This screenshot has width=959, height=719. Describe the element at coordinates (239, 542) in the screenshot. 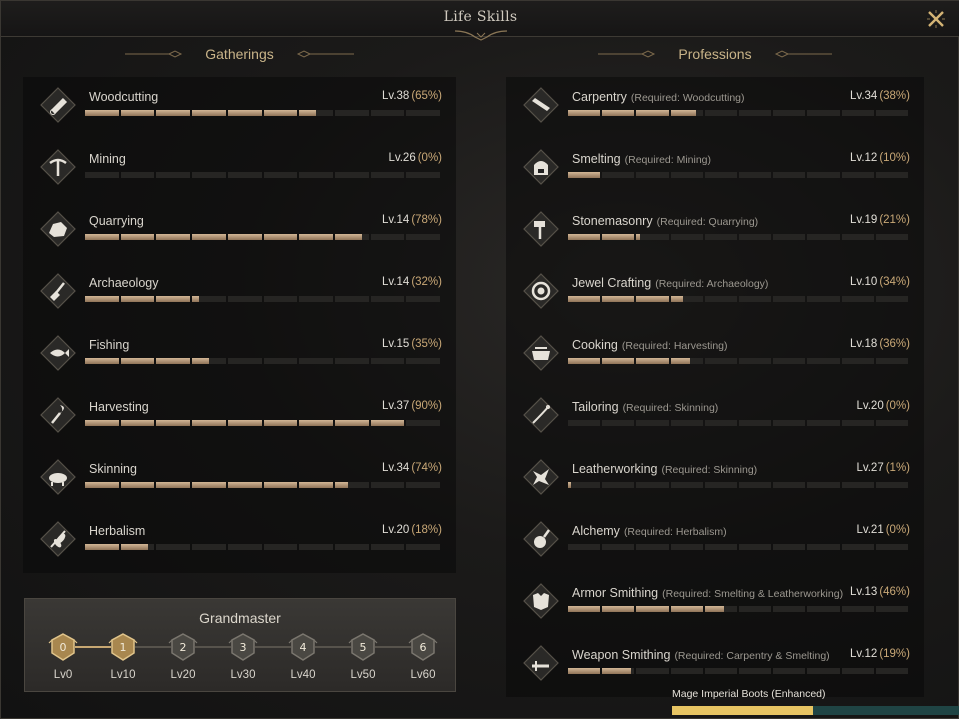

I see `skill-row-herbalism: Herbalism Lv.20 (18%)` at that location.